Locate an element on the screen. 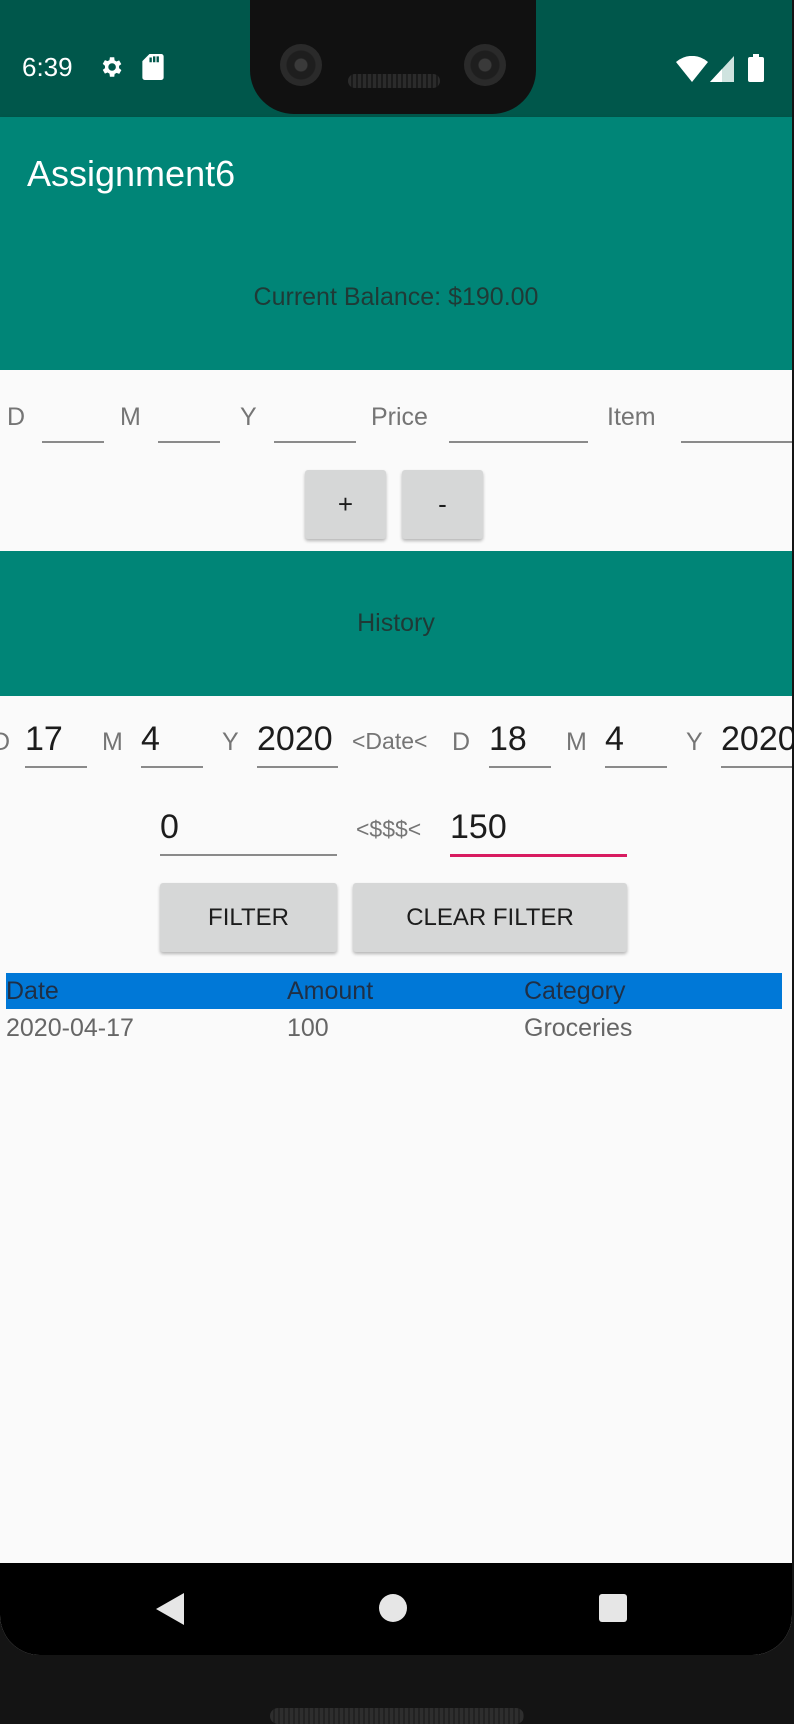 This screenshot has height=1724, width=794. date-filter-row: D 17 M 4 Y 2020 <Date< D 18 M 4 Y 2020 is located at coordinates (396, 740).